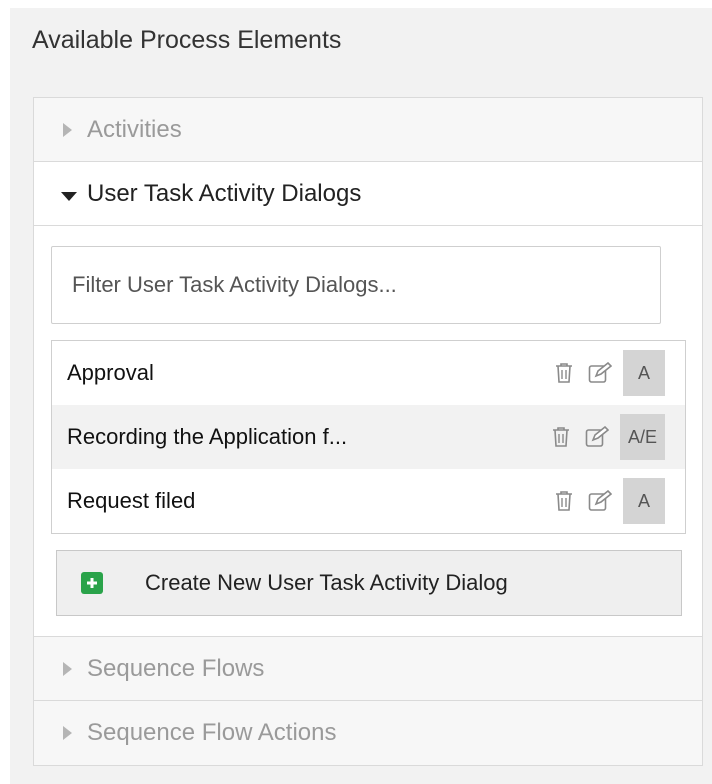 Image resolution: width=712 pixels, height=784 pixels. Describe the element at coordinates (92, 583) in the screenshot. I see `plus-icon` at that location.